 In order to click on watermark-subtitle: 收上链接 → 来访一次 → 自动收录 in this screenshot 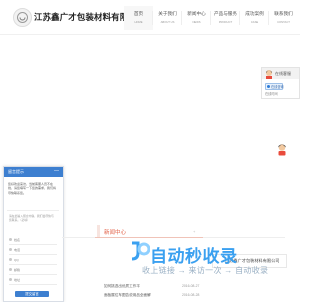, I will do `click(205, 270)`.